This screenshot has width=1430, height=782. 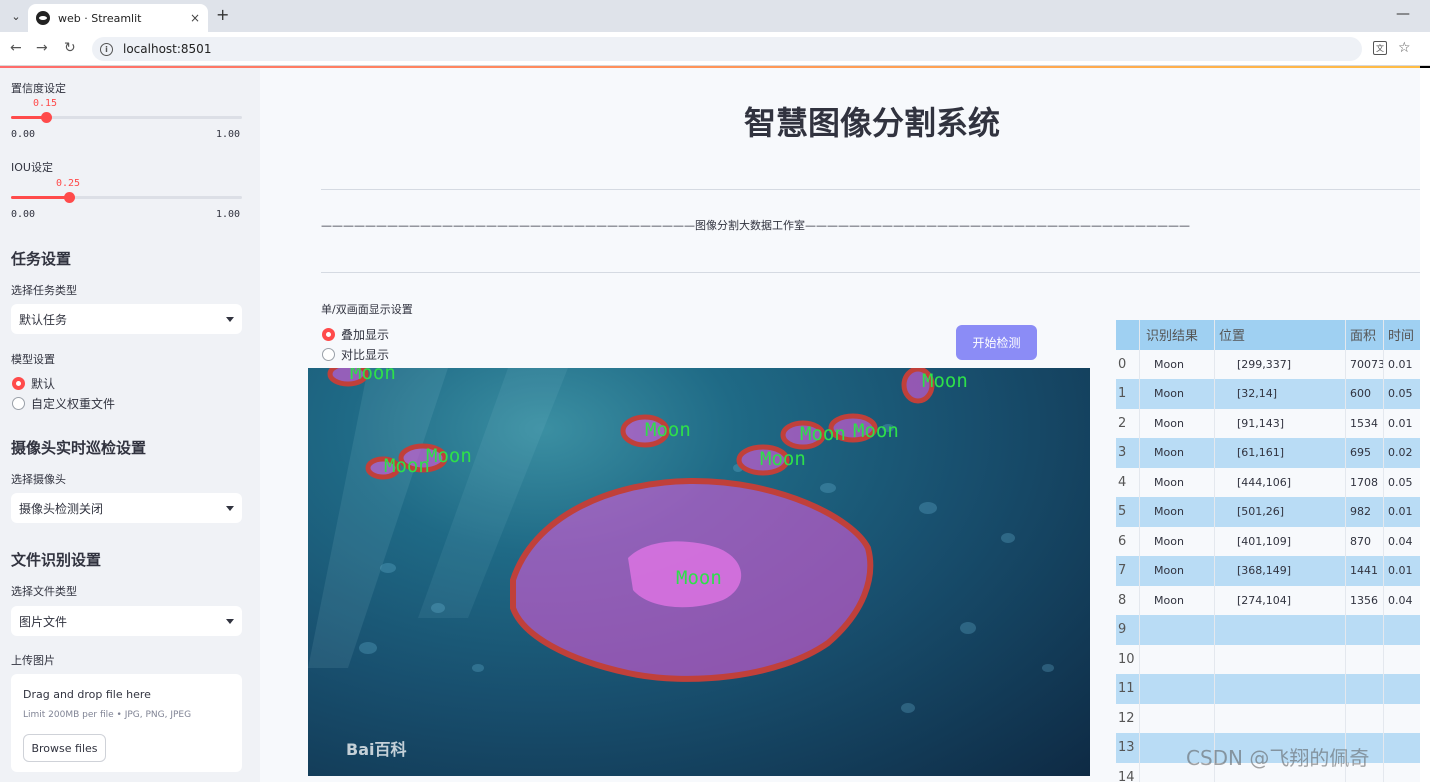 I want to click on table-cell: 1441, so click(x=1365, y=571).